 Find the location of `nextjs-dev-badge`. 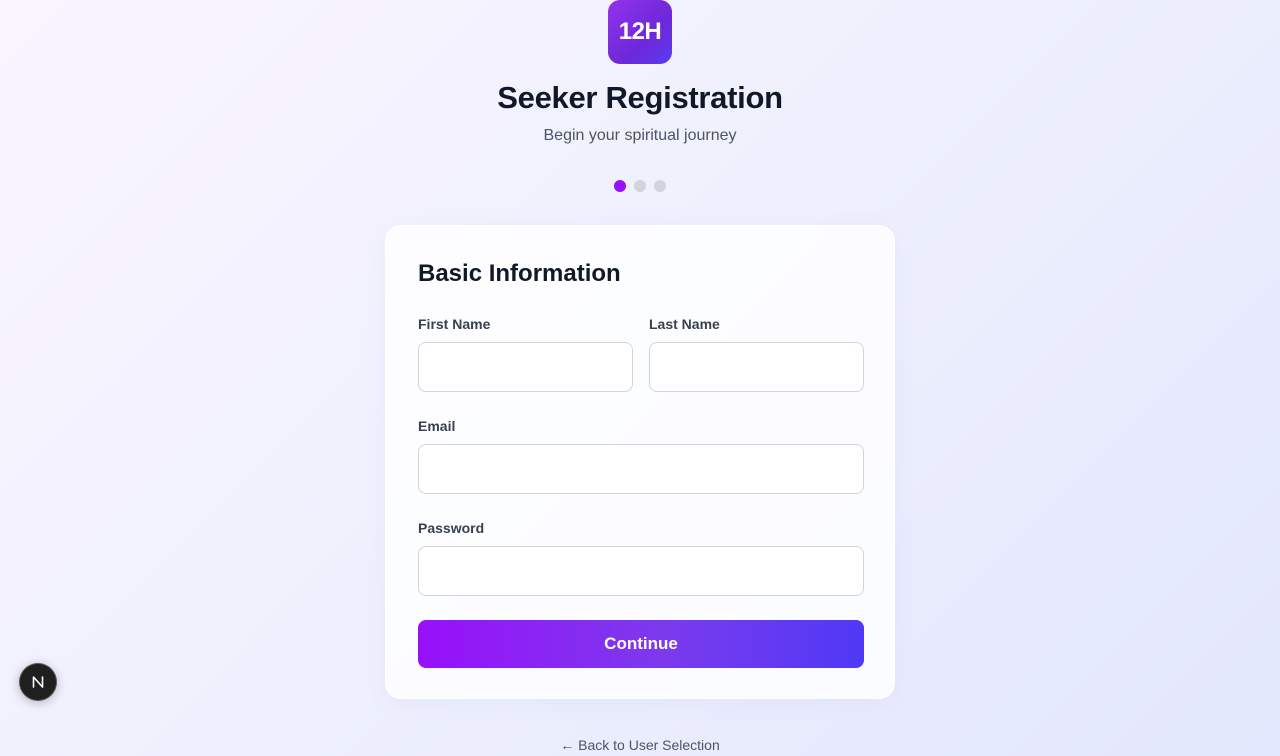

nextjs-dev-badge is located at coordinates (38, 682).